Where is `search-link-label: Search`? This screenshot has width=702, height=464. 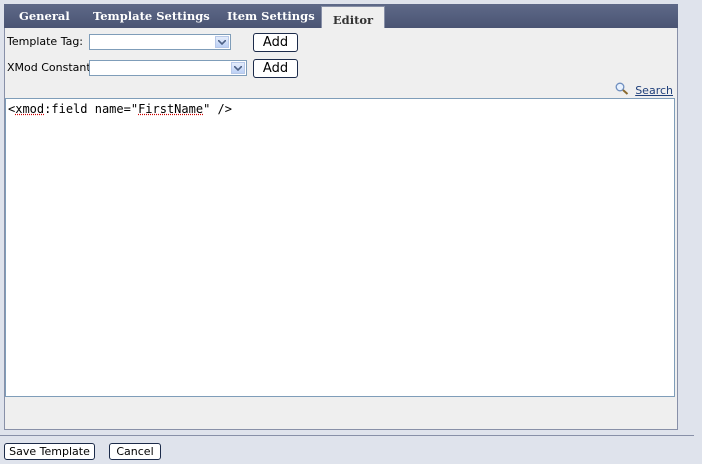 search-link-label: Search is located at coordinates (654, 90).